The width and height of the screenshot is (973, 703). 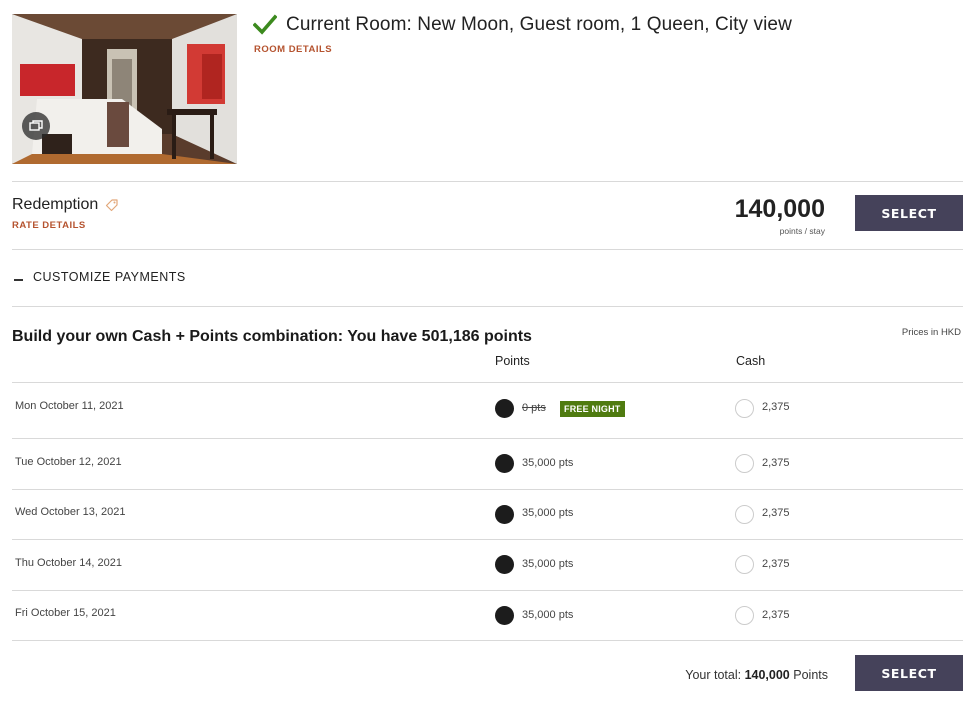 What do you see at coordinates (523, 49) in the screenshot?
I see `room-details-link: ROOM DETAILS` at bounding box center [523, 49].